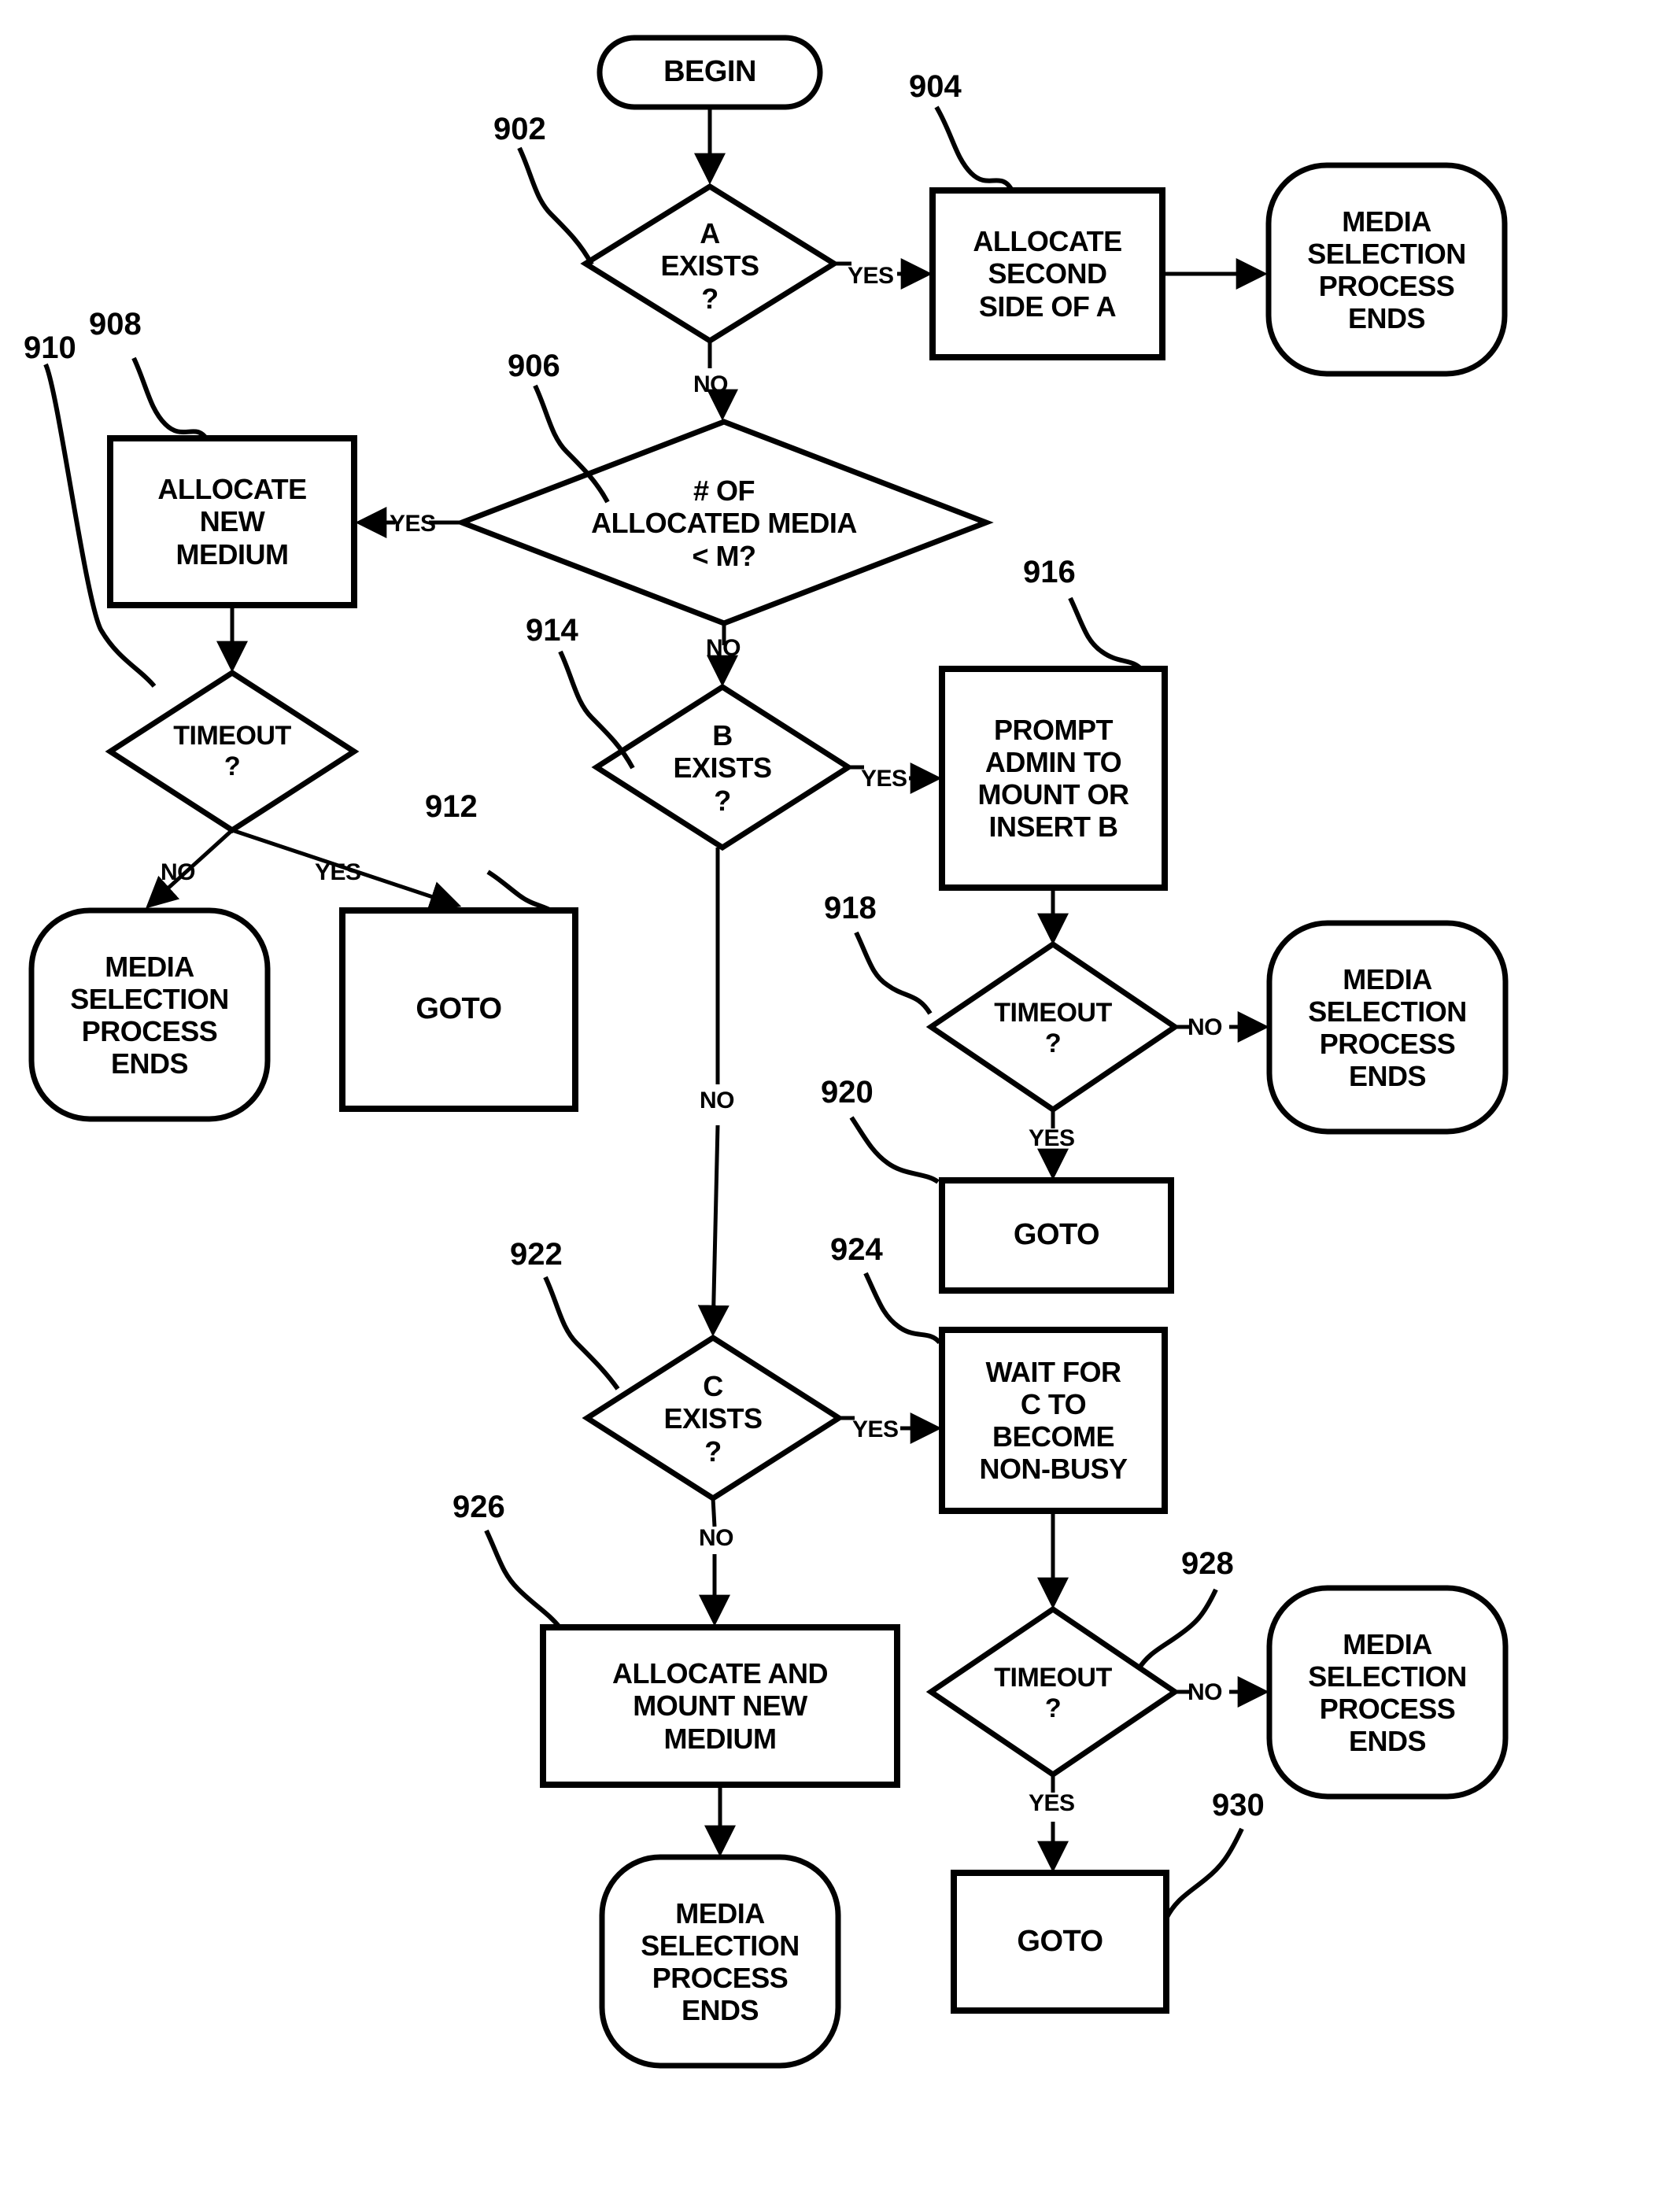 The height and width of the screenshot is (2212, 1677). What do you see at coordinates (1053, 778) in the screenshot?
I see `prompt-admin-shape` at bounding box center [1053, 778].